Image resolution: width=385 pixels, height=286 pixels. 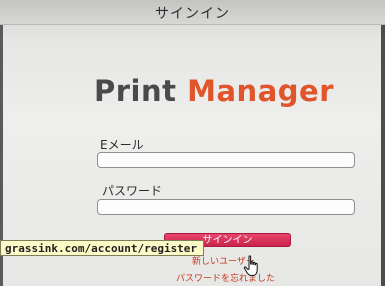 I want to click on screen-bezel-right, so click(x=383, y=143).